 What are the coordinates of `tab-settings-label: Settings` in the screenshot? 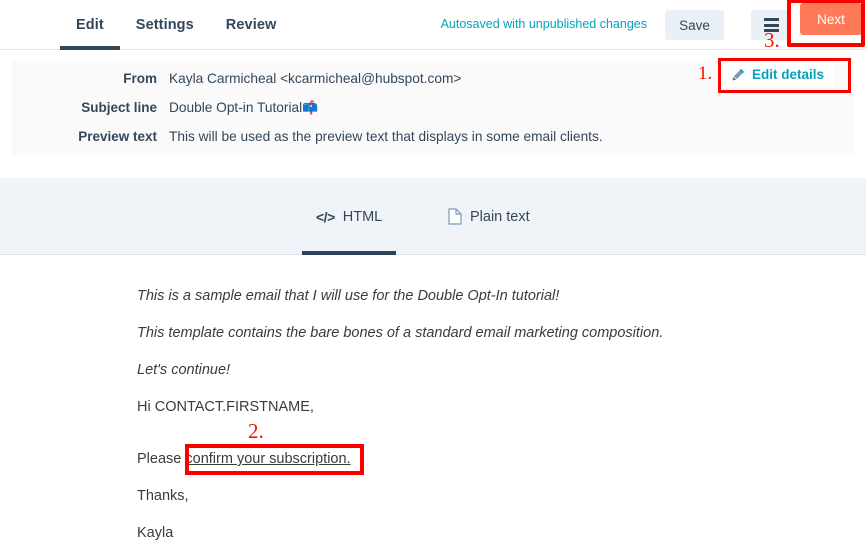 It's located at (164, 25).